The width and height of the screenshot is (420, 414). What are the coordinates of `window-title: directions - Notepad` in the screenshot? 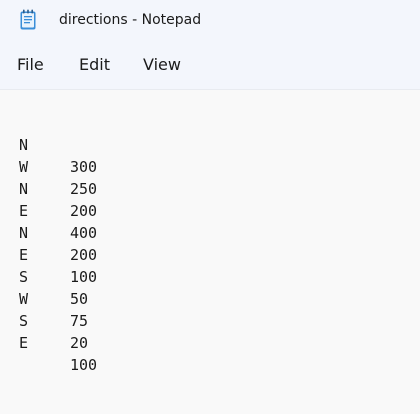 It's located at (130, 20).